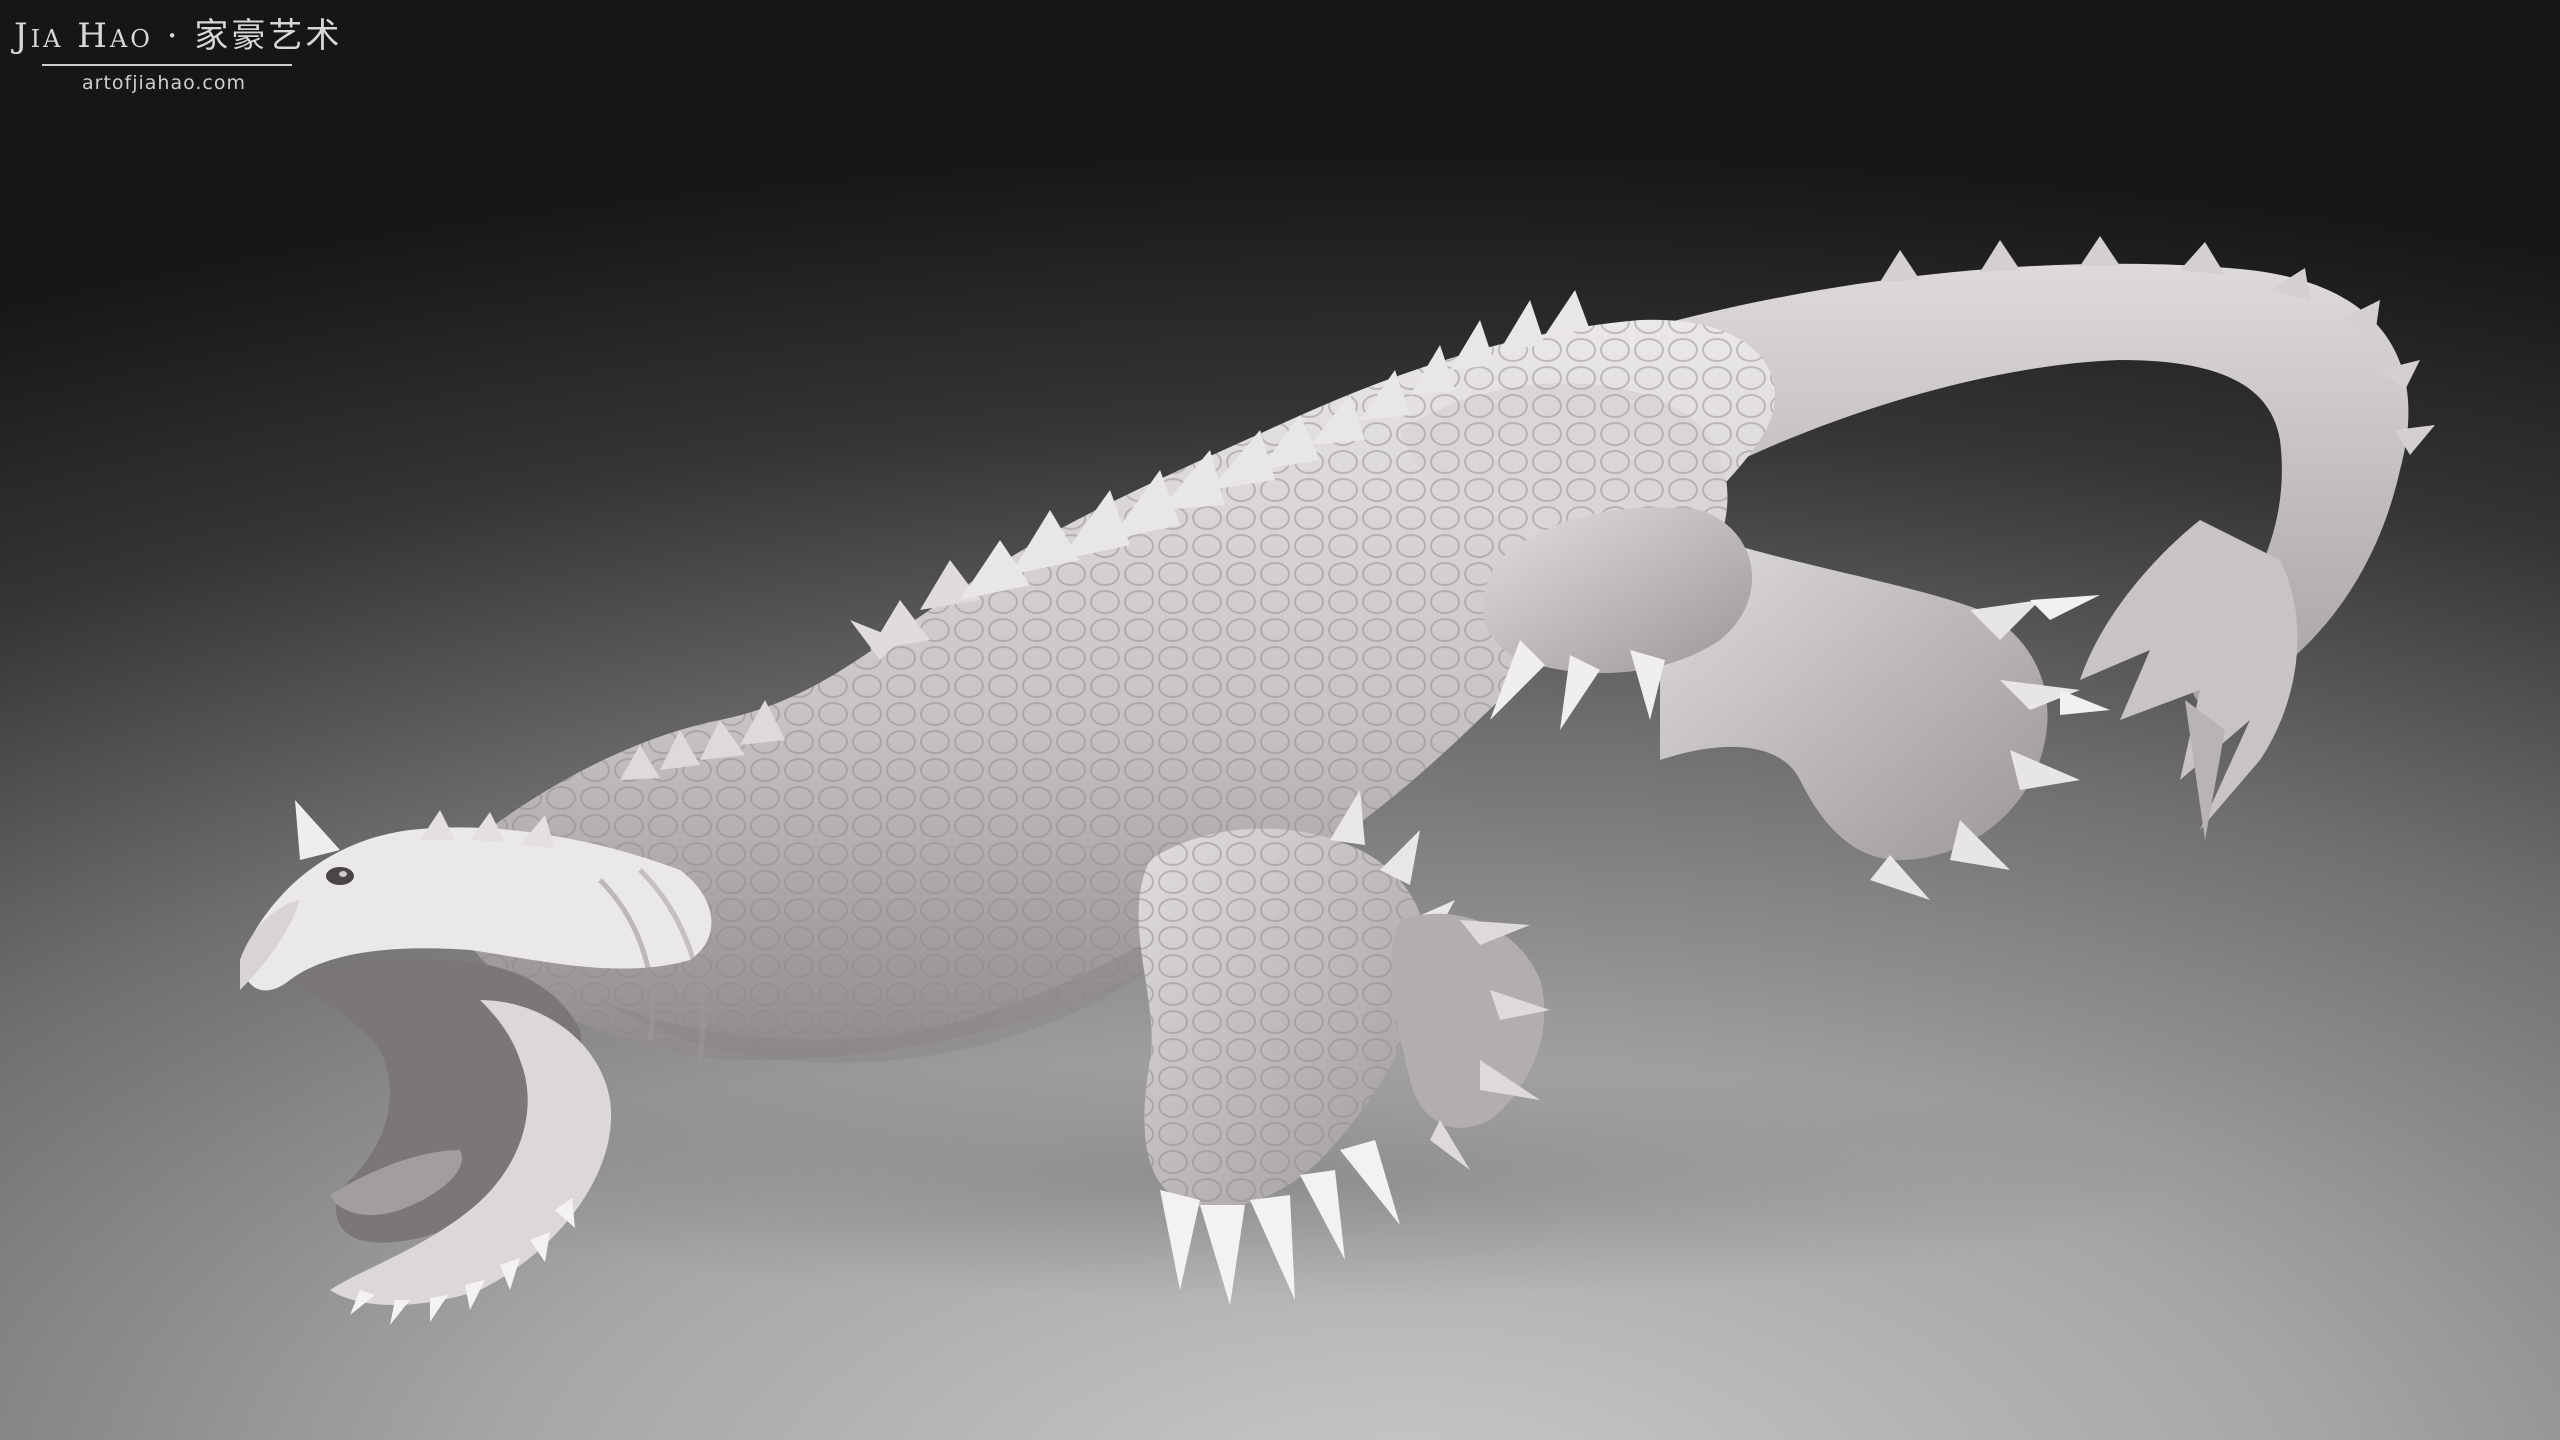  Describe the element at coordinates (163, 83) in the screenshot. I see `watermark-url: artofjiahao.com` at that location.